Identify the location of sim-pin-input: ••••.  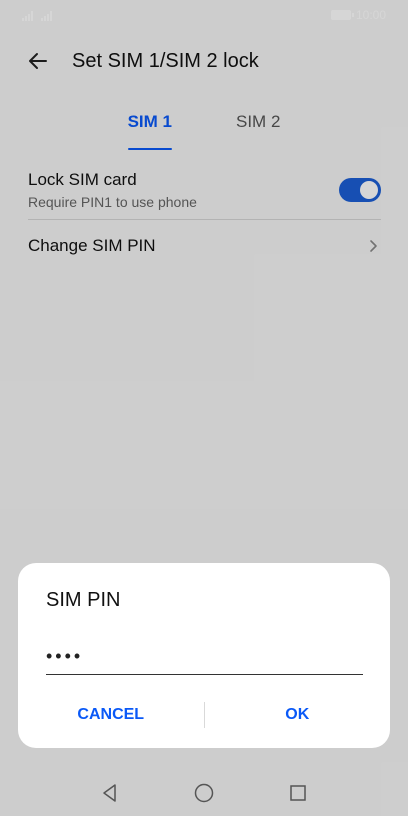
(204, 657).